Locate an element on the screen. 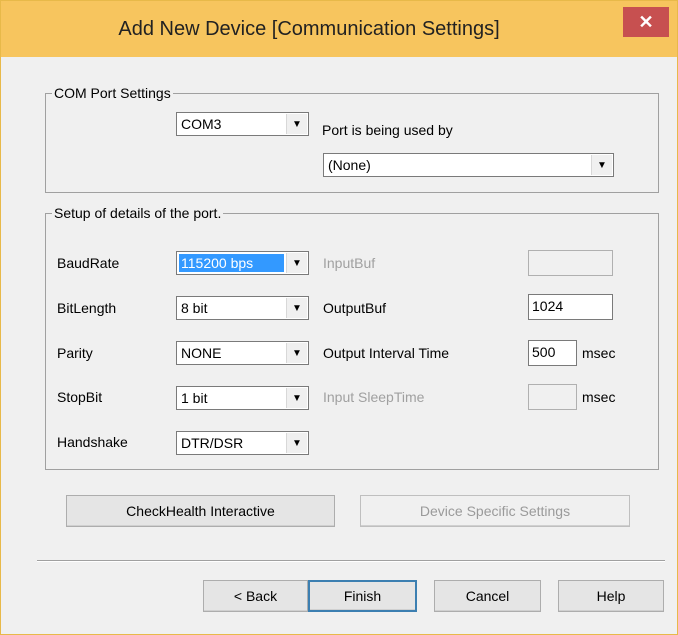 Image resolution: width=678 pixels, height=635 pixels. baudrate-label: BaudRate is located at coordinates (88, 263).